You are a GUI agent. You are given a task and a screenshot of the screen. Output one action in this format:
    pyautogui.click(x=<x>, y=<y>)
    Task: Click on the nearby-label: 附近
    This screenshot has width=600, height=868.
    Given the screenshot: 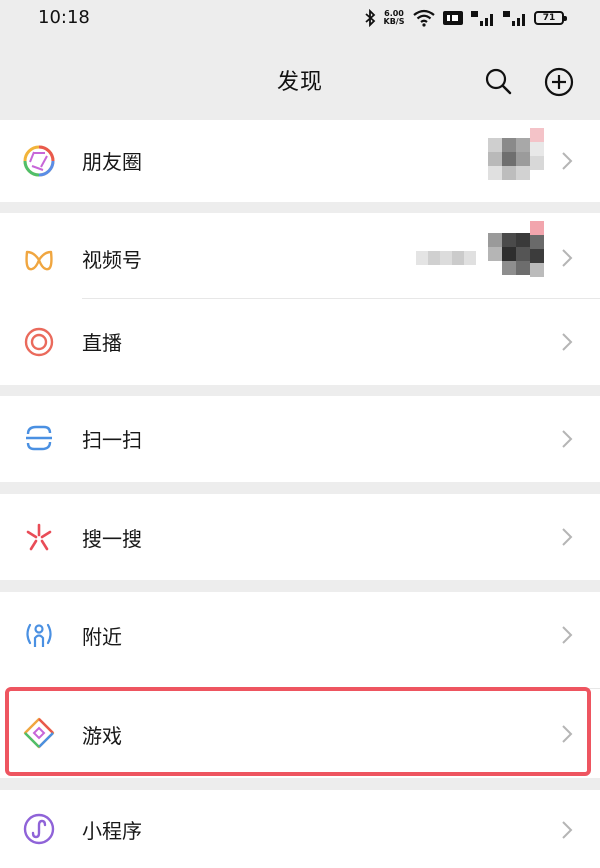 What is the action you would take?
    pyautogui.click(x=102, y=637)
    